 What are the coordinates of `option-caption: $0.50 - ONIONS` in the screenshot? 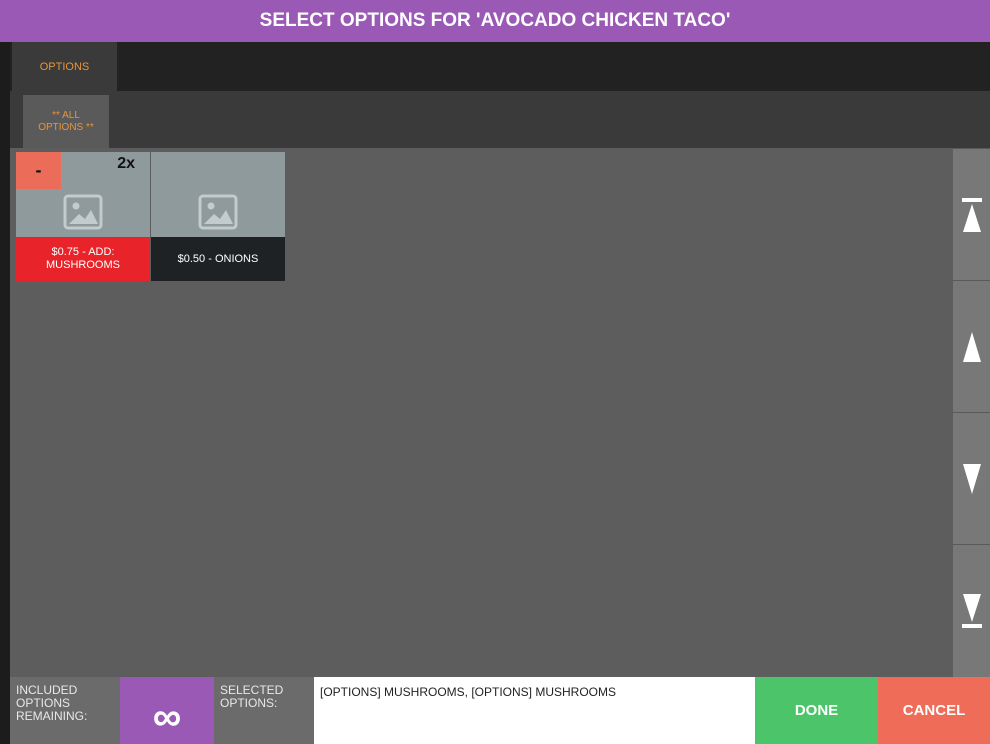 It's located at (218, 259).